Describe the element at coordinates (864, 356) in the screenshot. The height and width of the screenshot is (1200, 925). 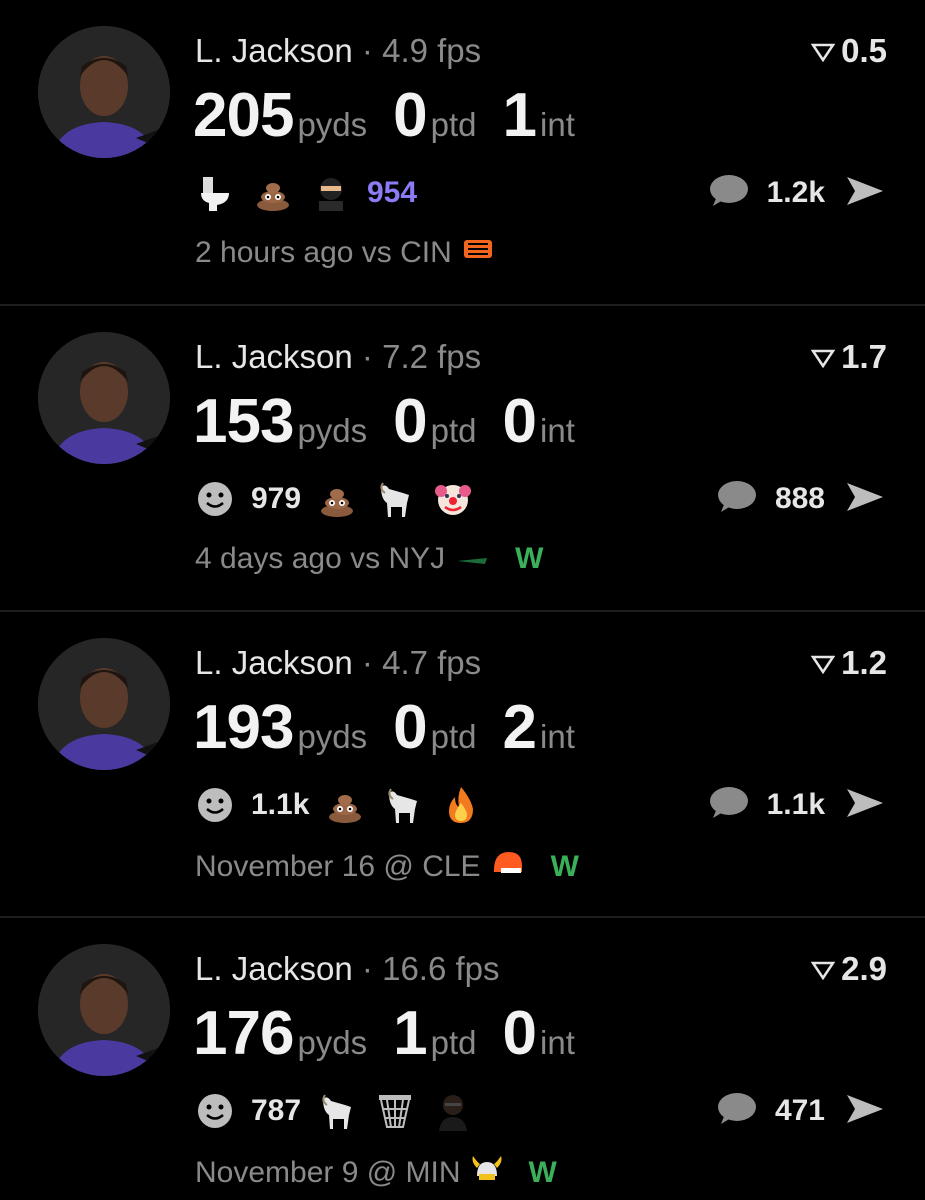
I see `projection-value: 1.7` at that location.